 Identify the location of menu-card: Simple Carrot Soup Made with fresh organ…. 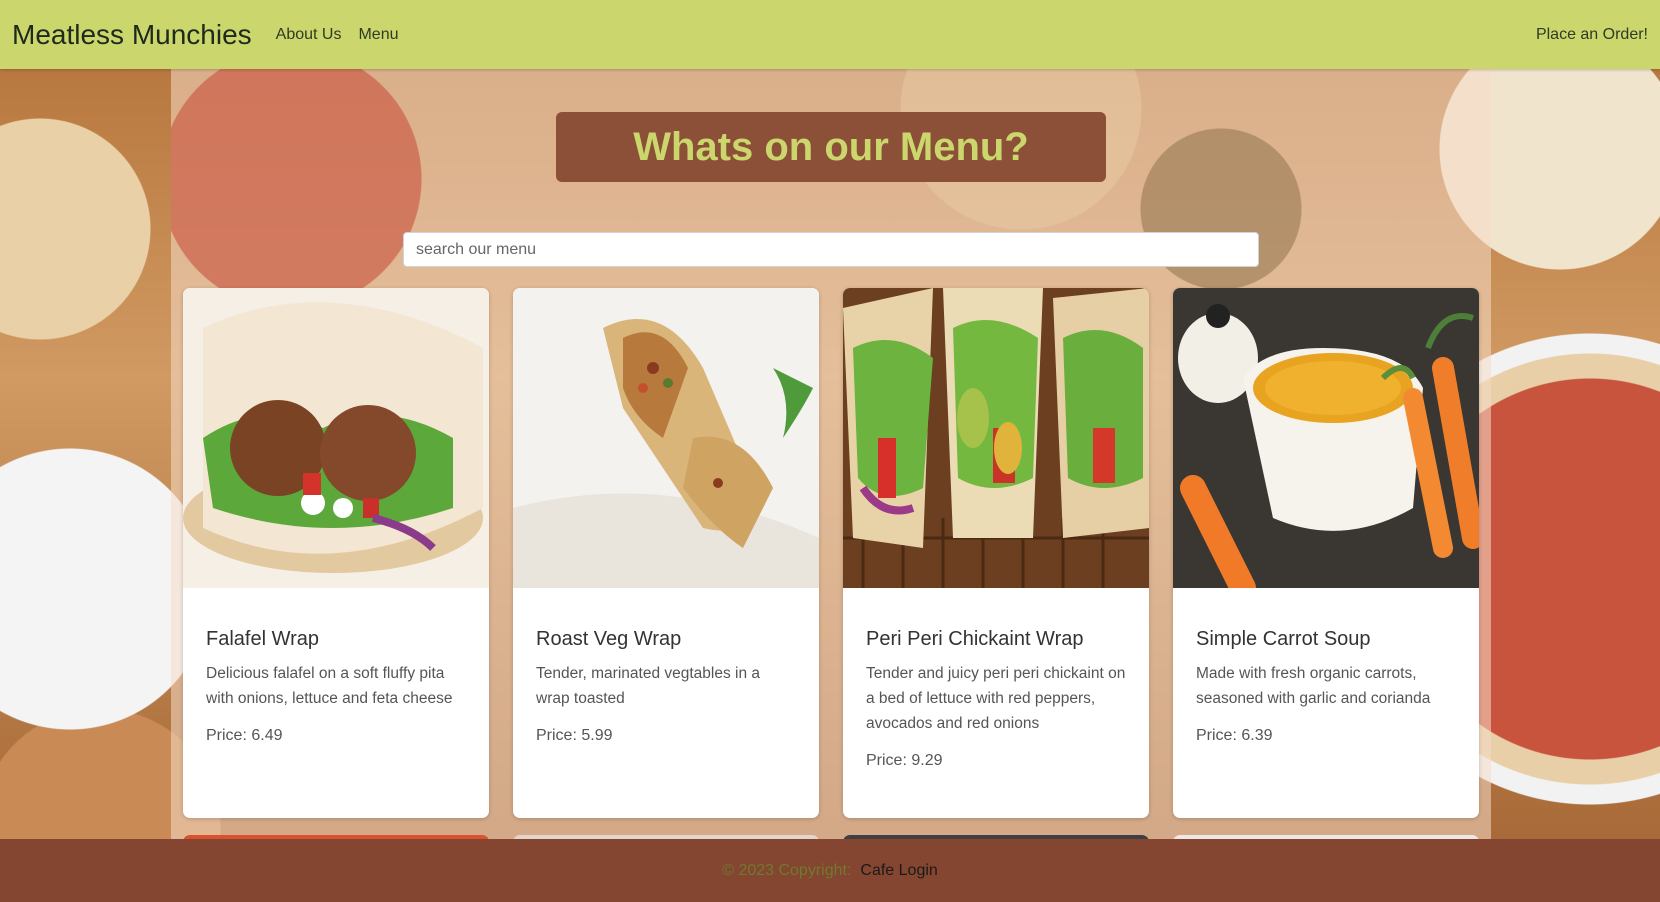
(1326, 553).